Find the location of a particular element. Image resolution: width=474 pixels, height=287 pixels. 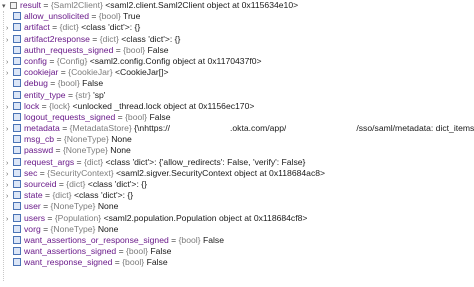

field-name: logout_requests_signed is located at coordinates (70, 116).